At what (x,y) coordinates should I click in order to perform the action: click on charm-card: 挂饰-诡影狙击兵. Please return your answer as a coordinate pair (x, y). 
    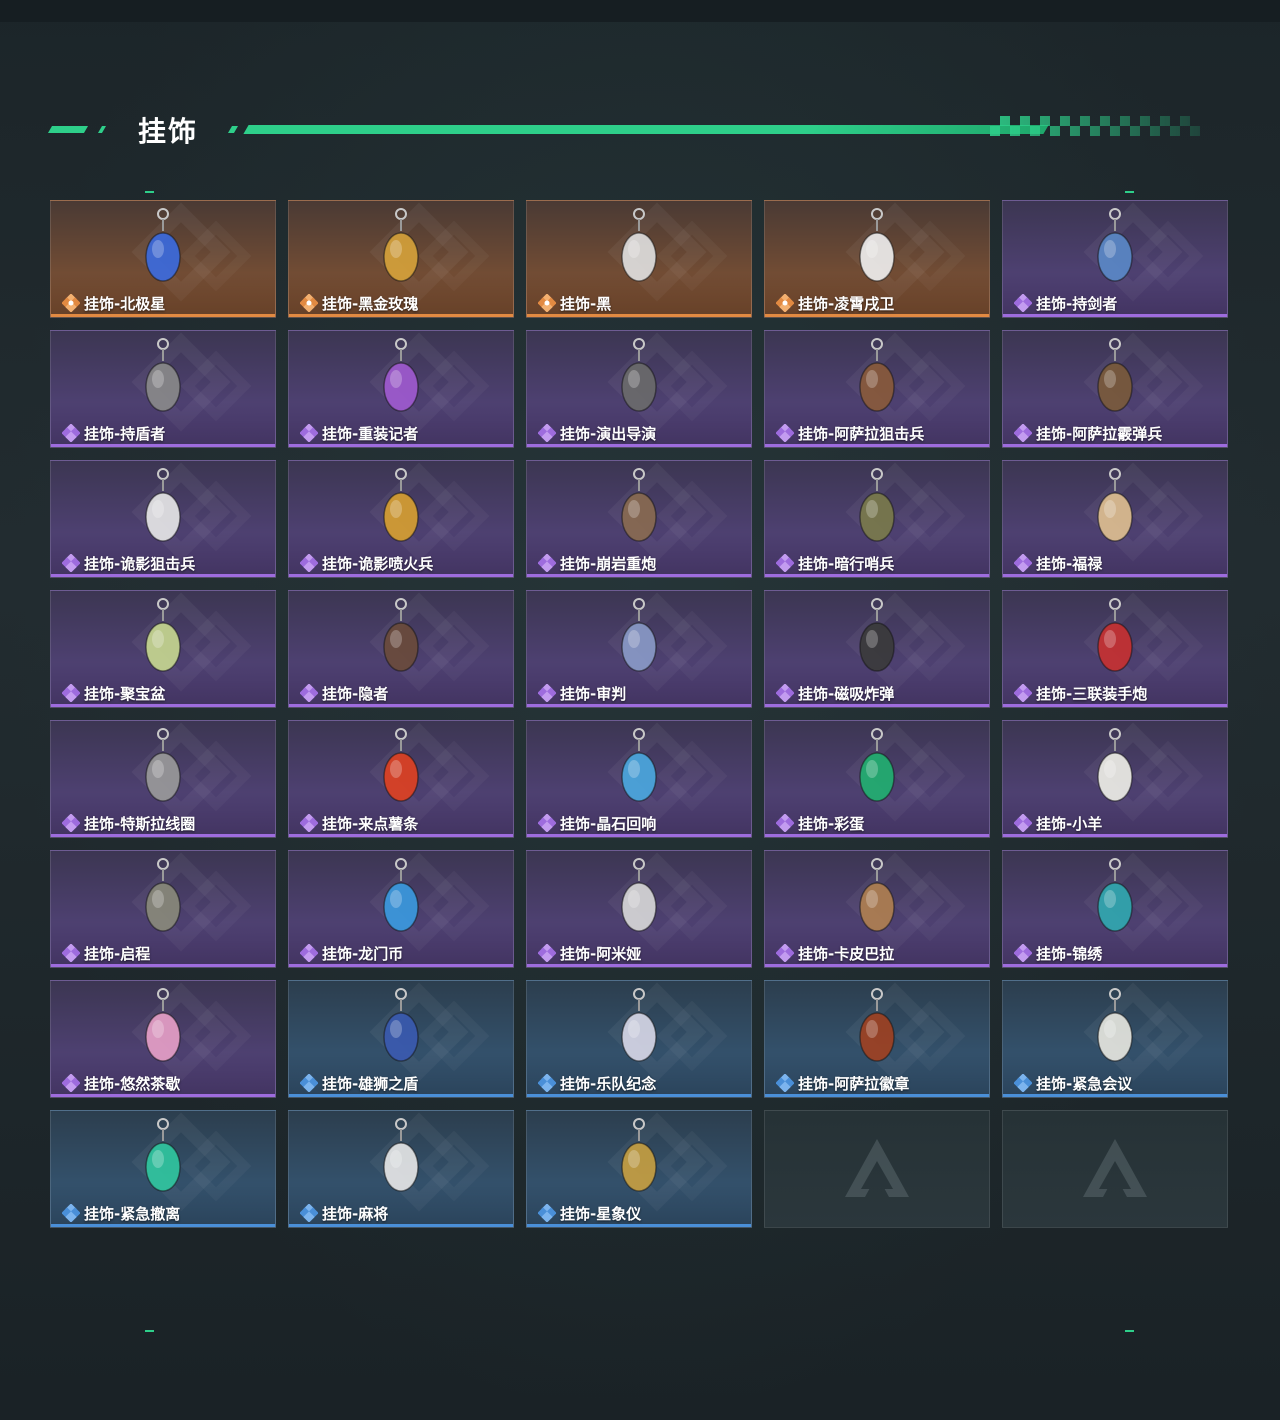
    Looking at the image, I should click on (163, 519).